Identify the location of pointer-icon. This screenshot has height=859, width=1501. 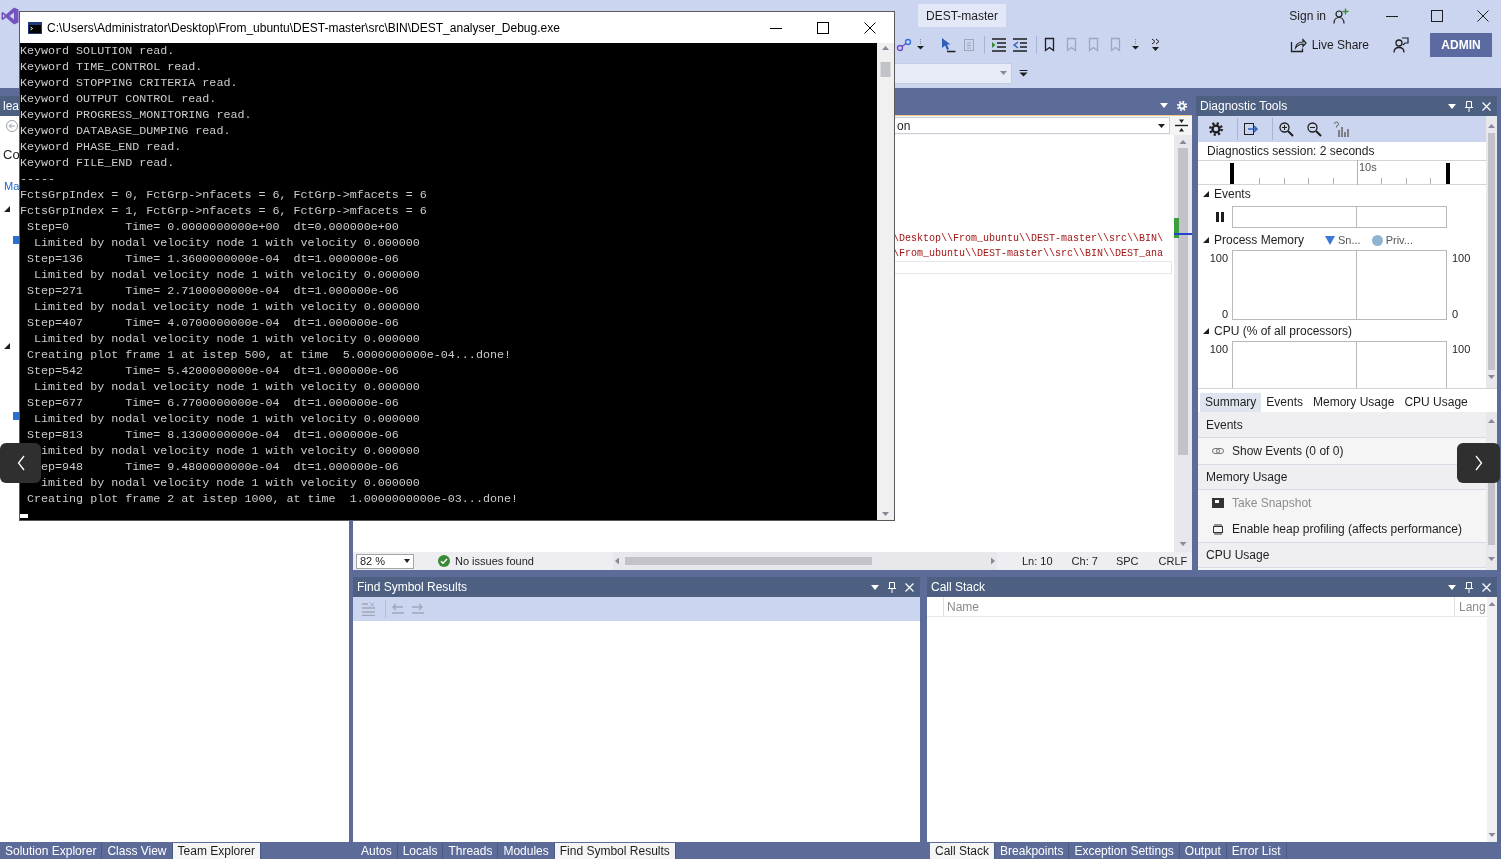
(948, 44).